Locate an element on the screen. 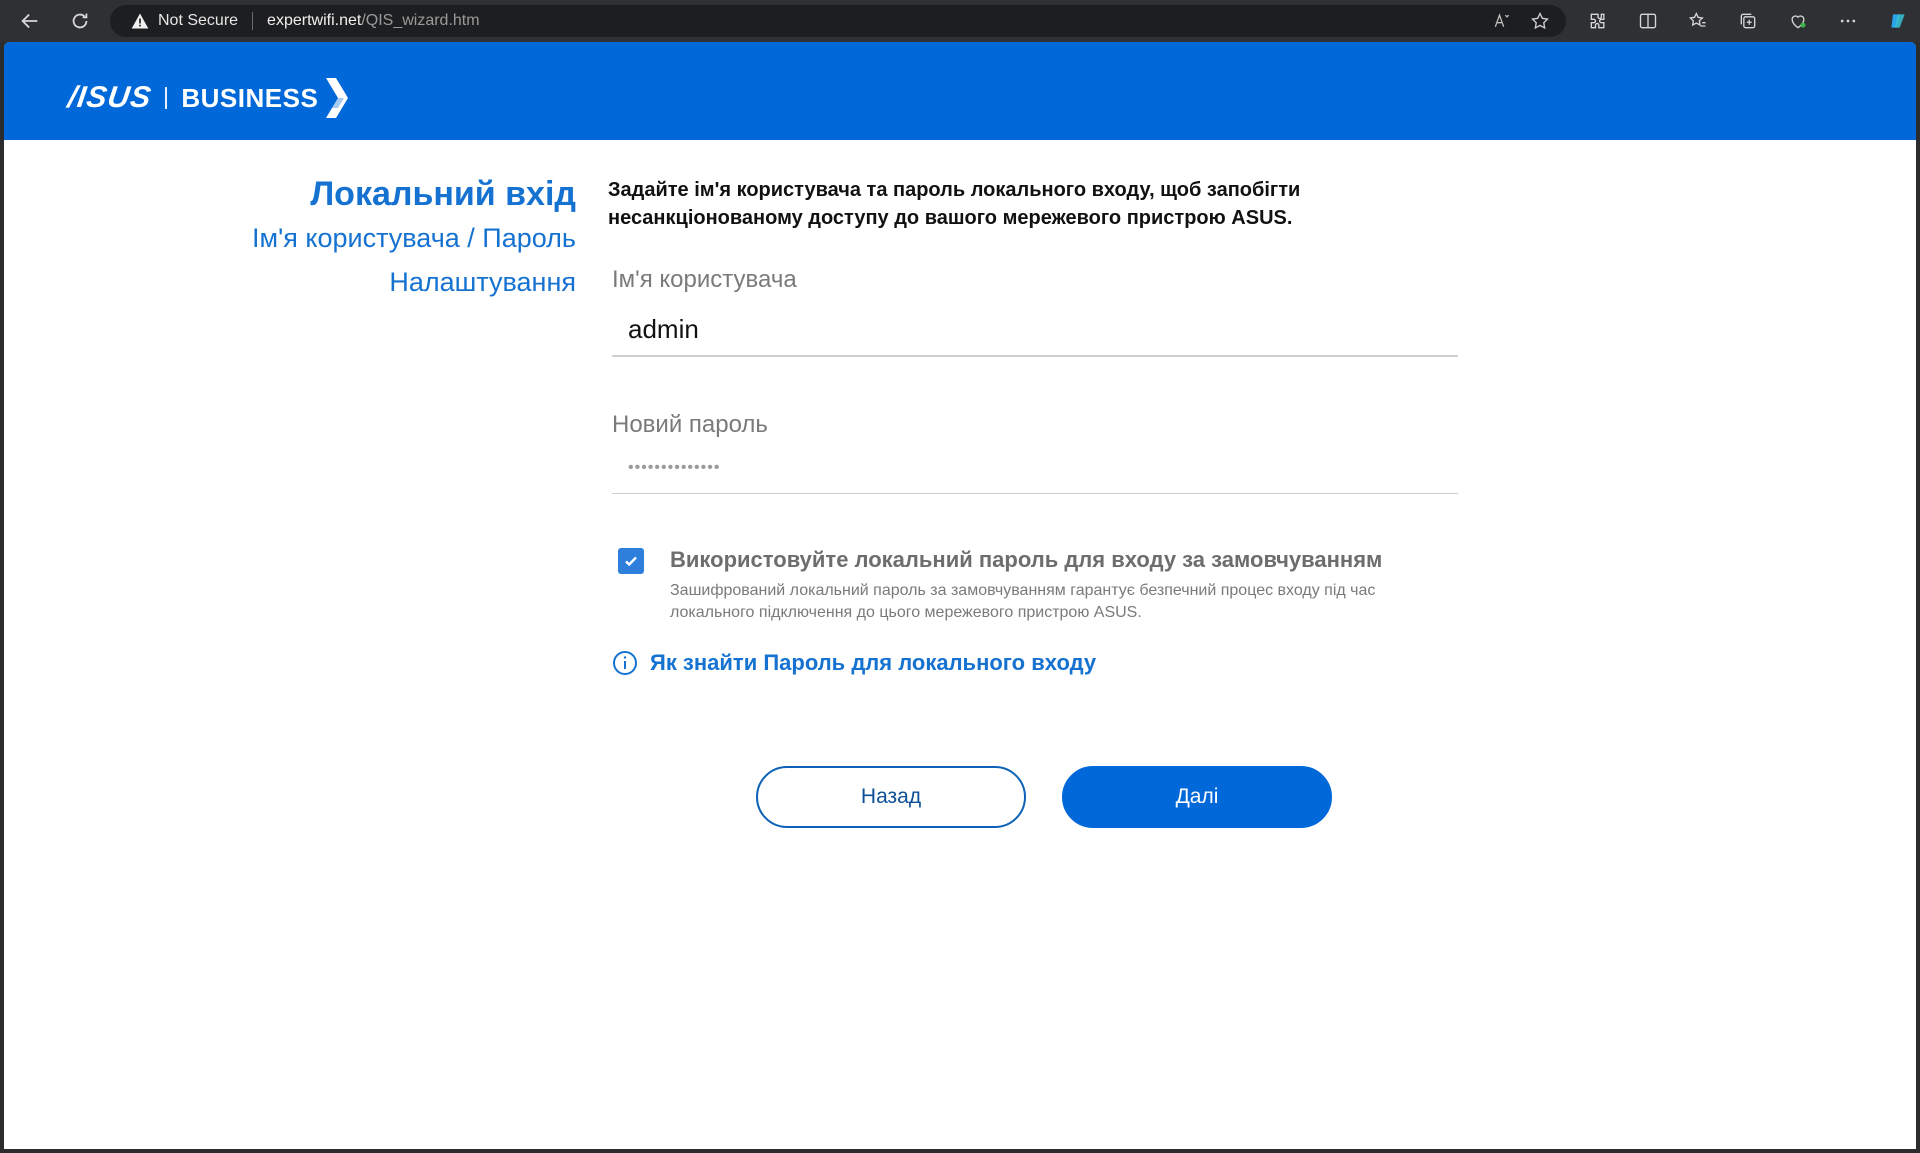  split-screen-icon is located at coordinates (1648, 21).